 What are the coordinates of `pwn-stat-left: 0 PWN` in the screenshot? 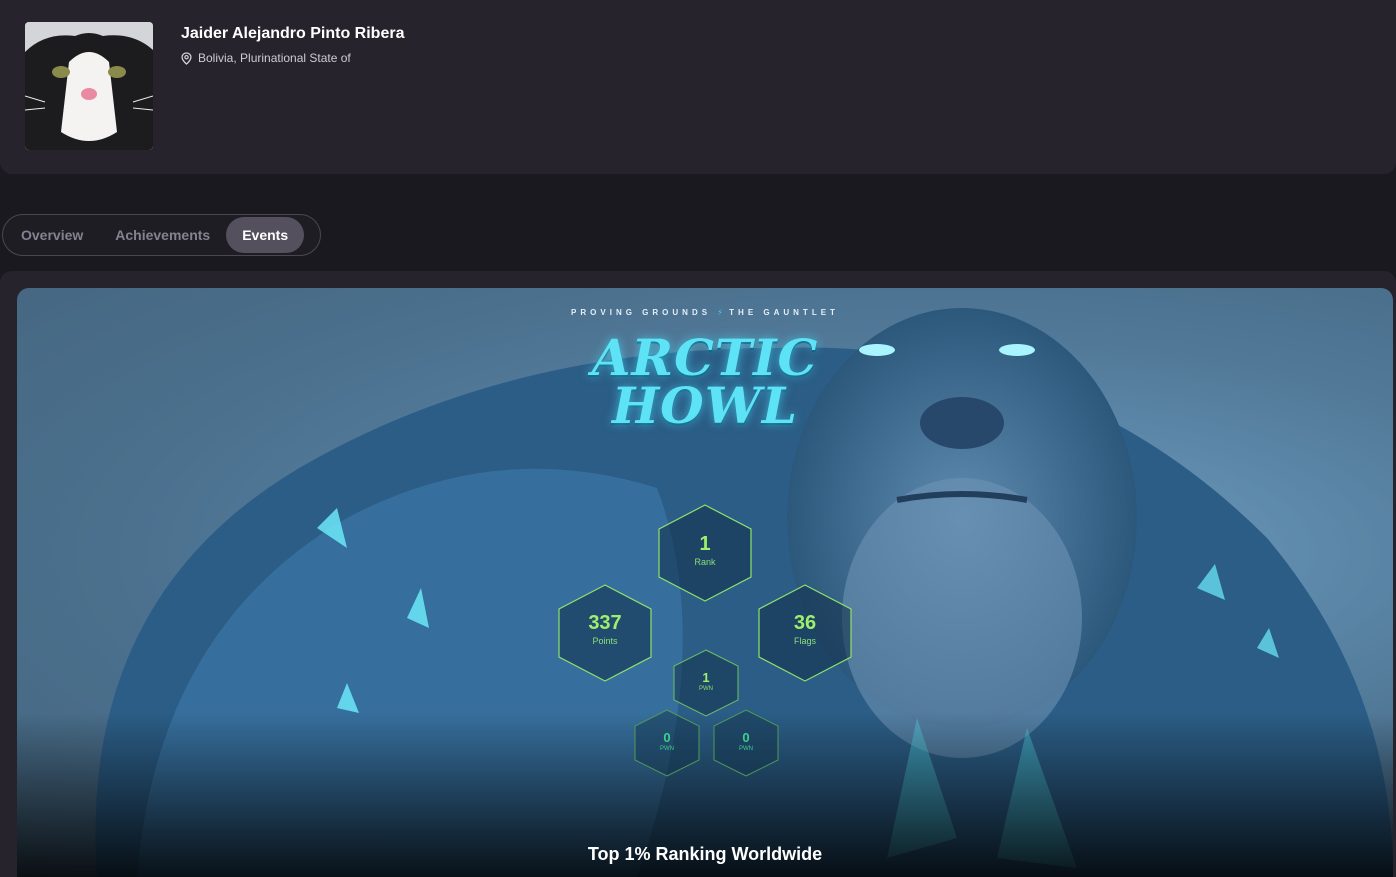 It's located at (667, 743).